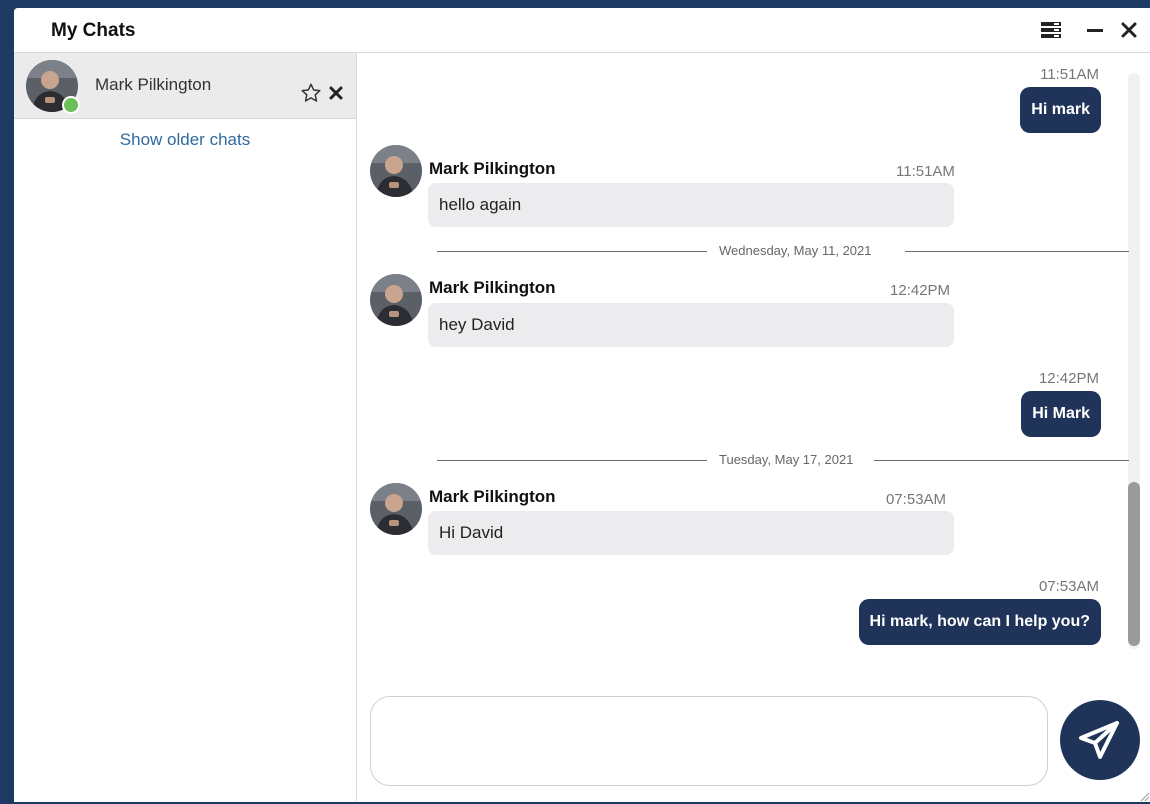 This screenshot has width=1150, height=804. I want to click on minimize-button, so click(1095, 30).